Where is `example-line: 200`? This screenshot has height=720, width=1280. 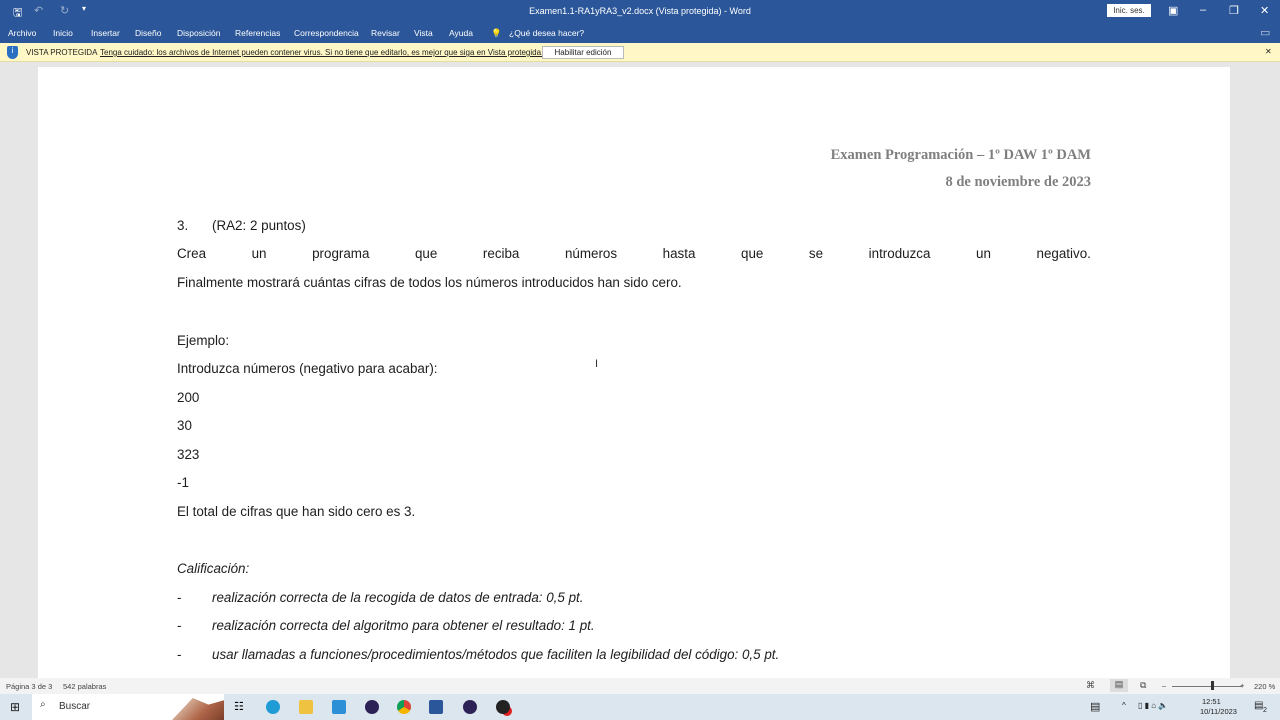 example-line: 200 is located at coordinates (188, 397).